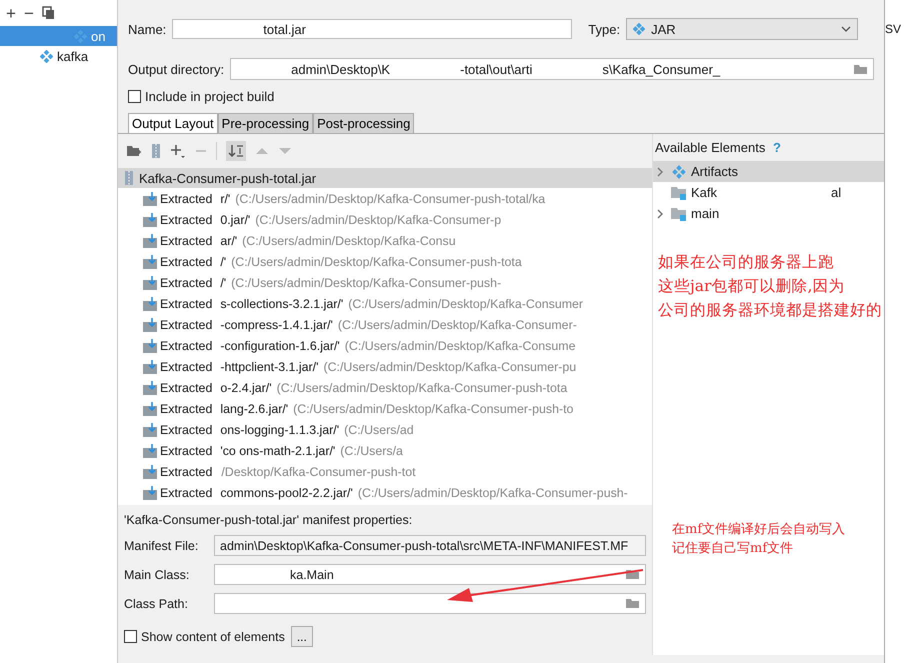 This screenshot has width=907, height=663. What do you see at coordinates (759, 539) in the screenshot?
I see `annotation-text: 在mf文件编译好后会自动写入 记住要自己写mf文件` at bounding box center [759, 539].